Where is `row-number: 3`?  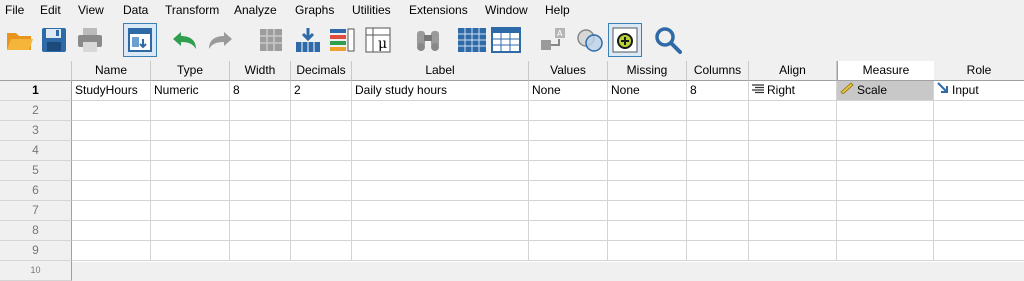
row-number: 3 is located at coordinates (36, 131).